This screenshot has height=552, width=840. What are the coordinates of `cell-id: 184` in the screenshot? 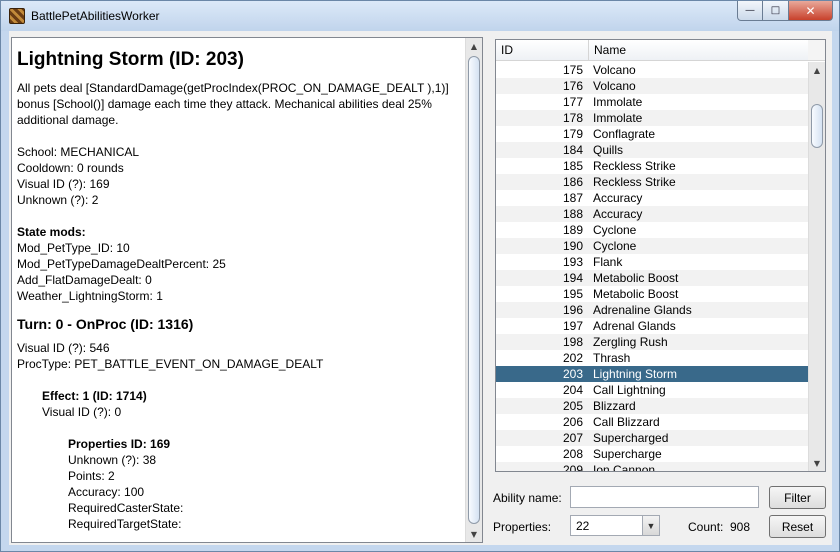 It's located at (572, 150).